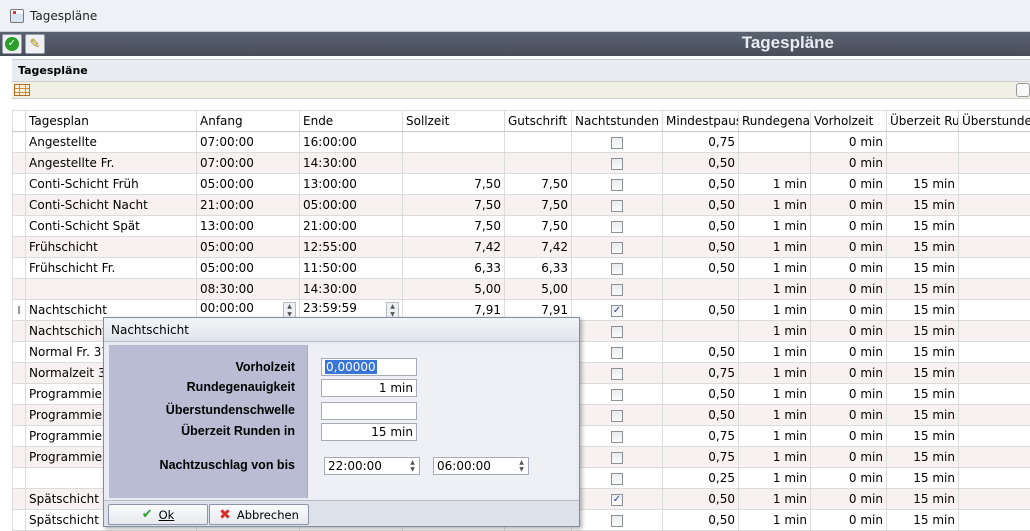 The height and width of the screenshot is (531, 1030). Describe the element at coordinates (617, 310) in the screenshot. I see `nachtstunden-checkbox-cell: ✓` at that location.